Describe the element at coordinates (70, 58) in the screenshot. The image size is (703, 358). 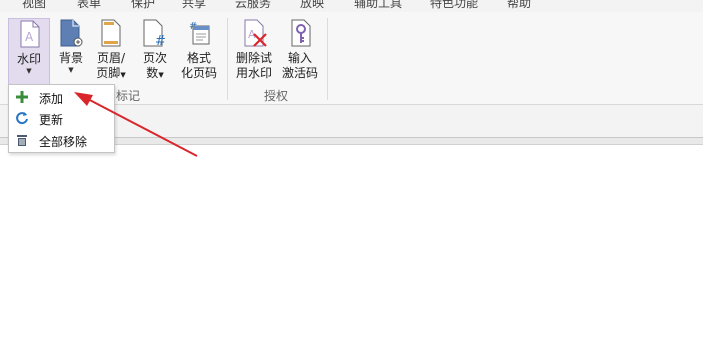
I see `background-label: 背景` at that location.